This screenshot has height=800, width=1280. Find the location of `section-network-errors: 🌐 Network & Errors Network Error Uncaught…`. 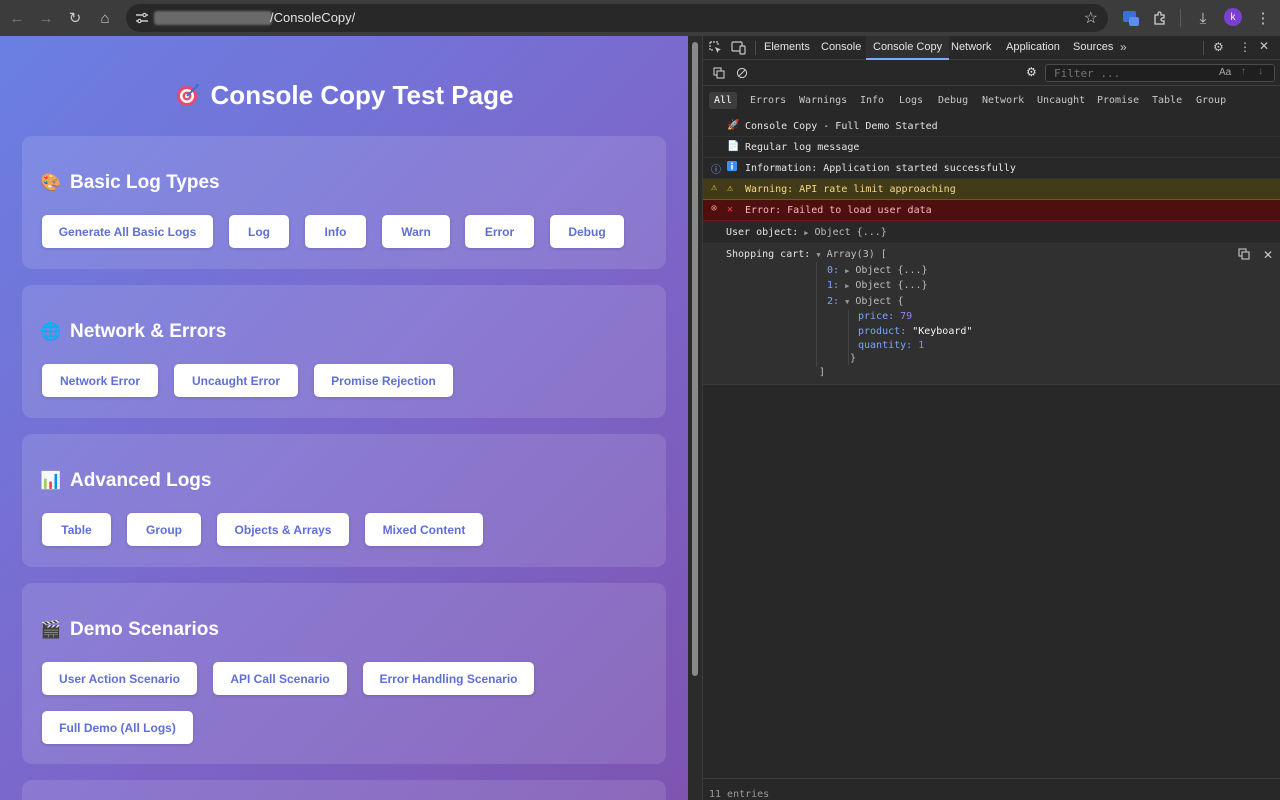

section-network-errors: 🌐 Network & Errors Network Error Uncaught… is located at coordinates (344, 351).